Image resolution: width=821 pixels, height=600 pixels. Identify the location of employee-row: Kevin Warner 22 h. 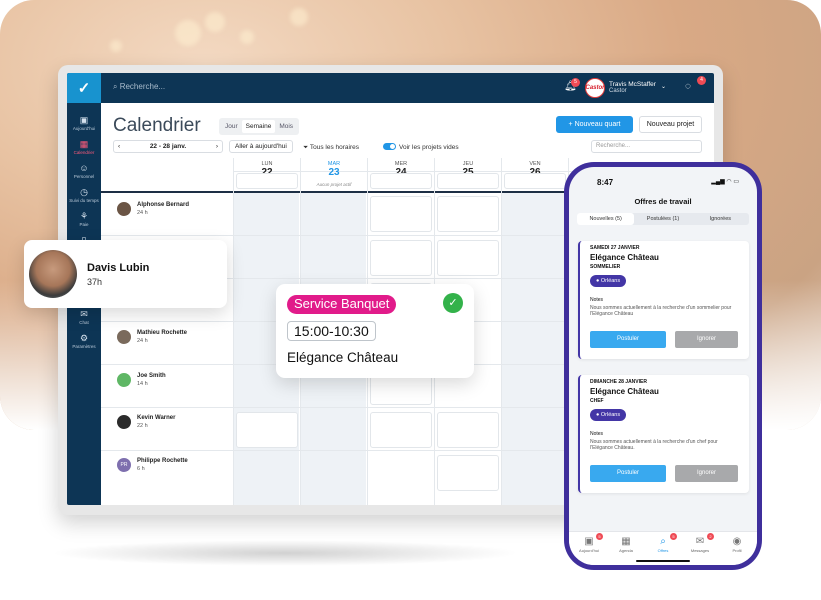
(192, 422).